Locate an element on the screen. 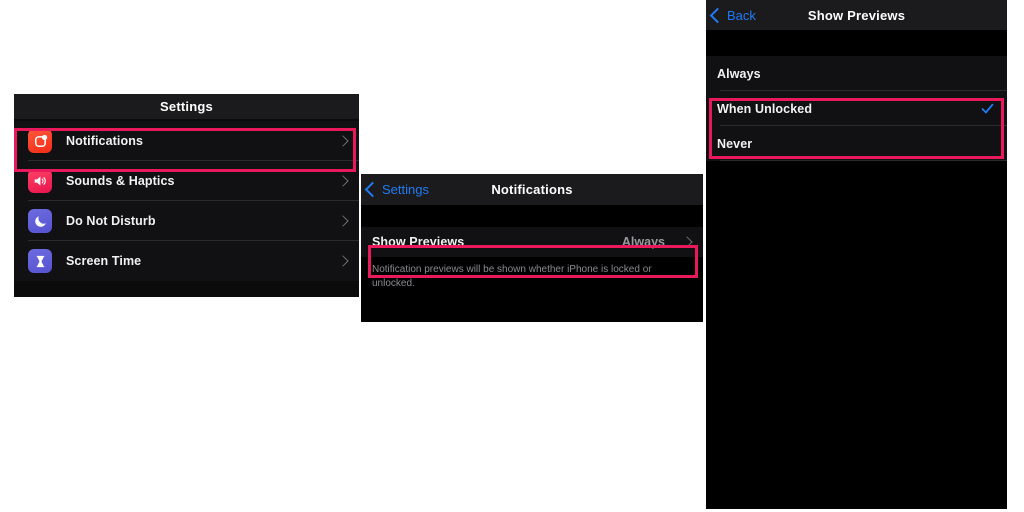 Image resolution: width=1024 pixels, height=512 pixels. sidebar-item-label: Sounds & Haptics is located at coordinates (120, 181).